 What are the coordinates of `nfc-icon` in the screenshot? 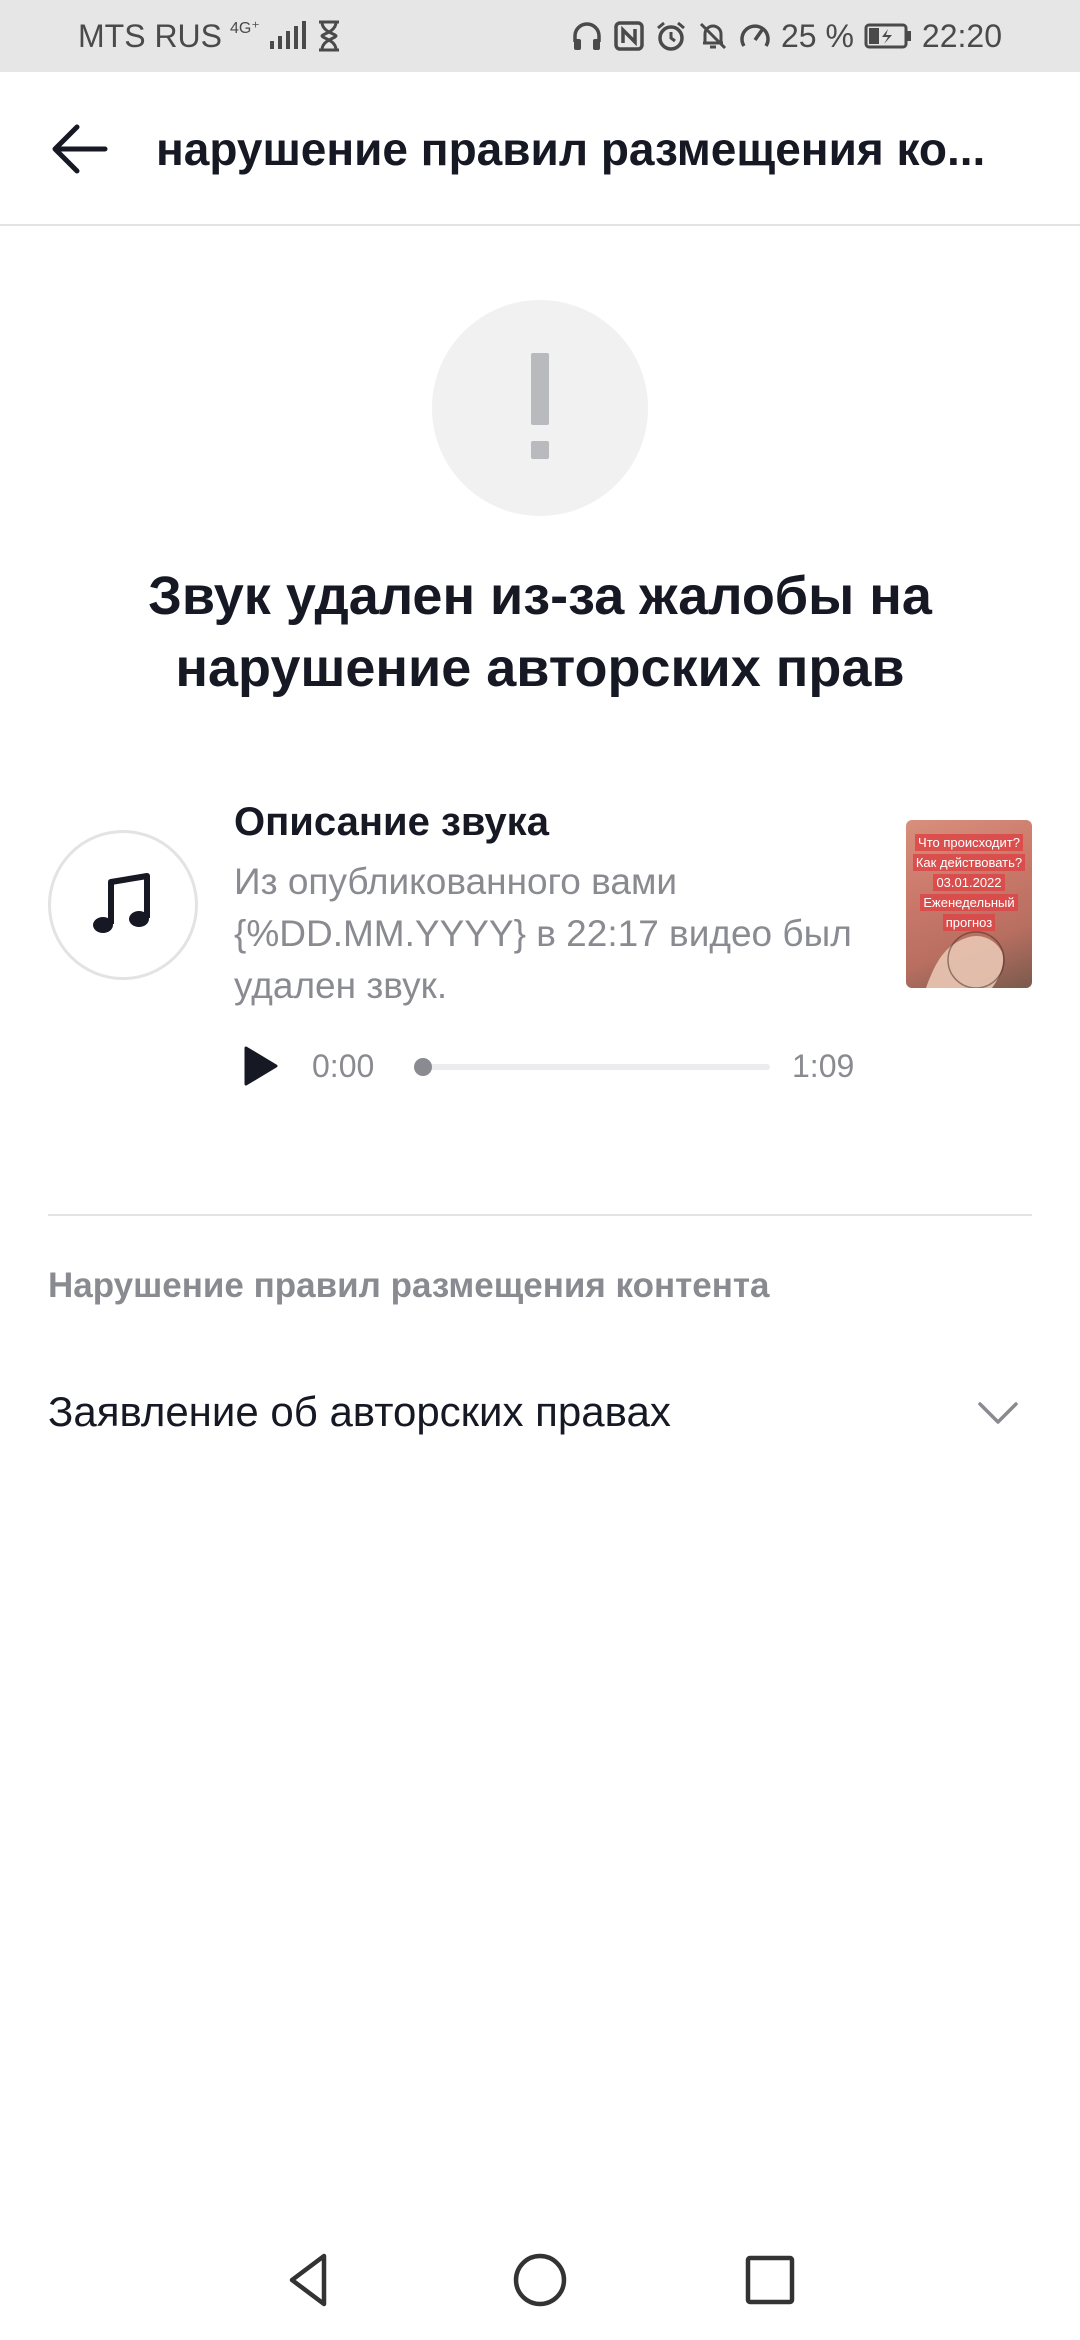 It's located at (629, 36).